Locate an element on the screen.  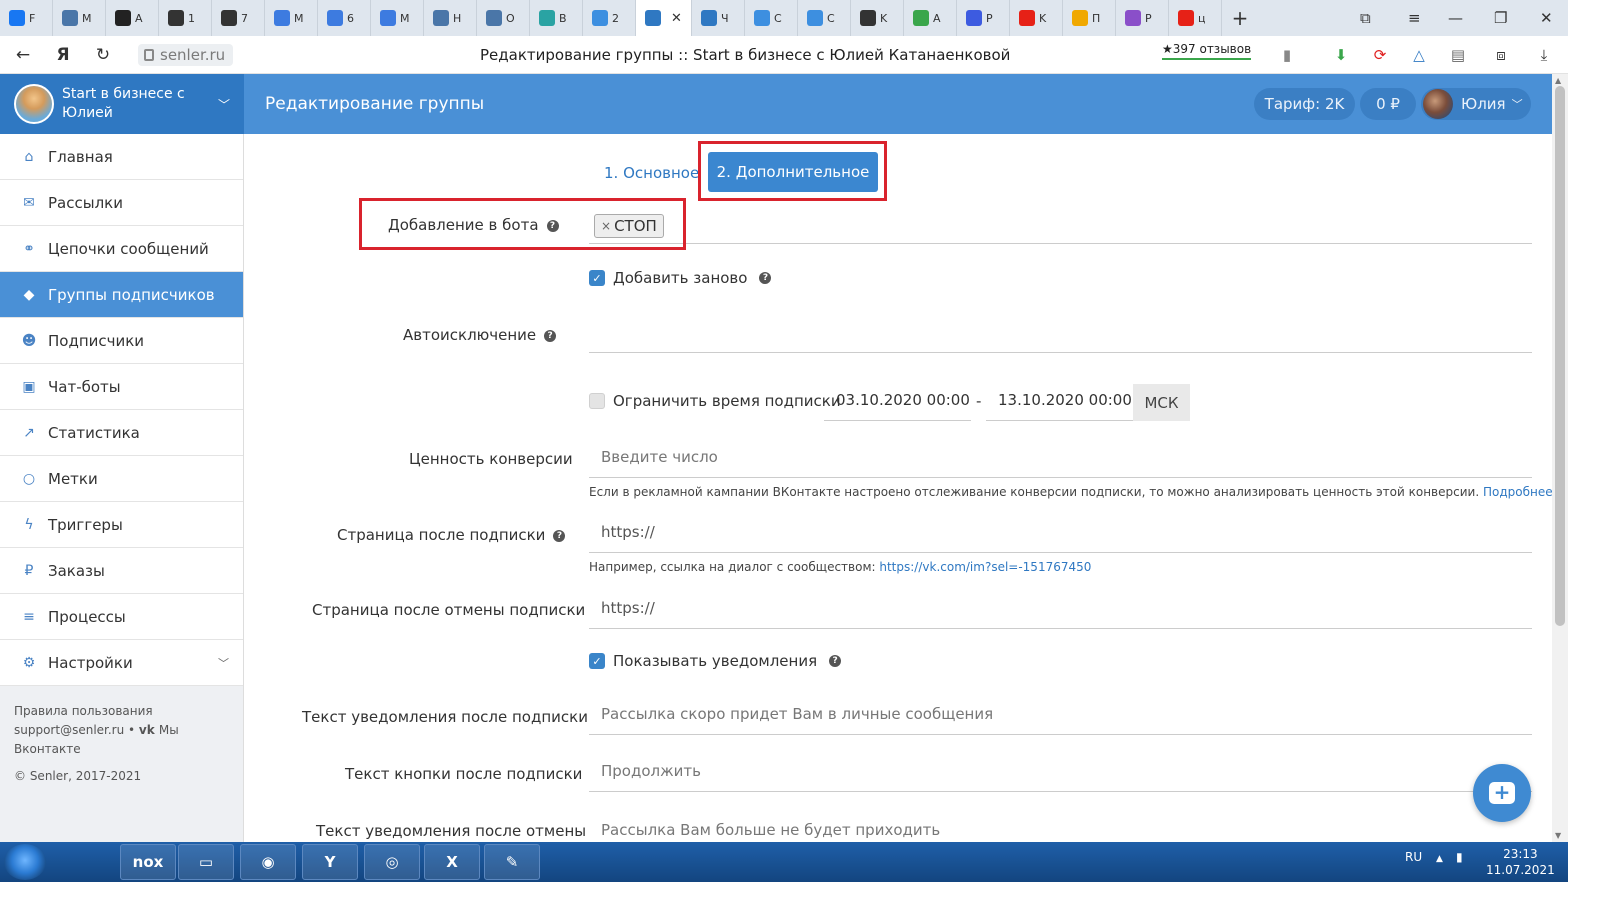
chat-button: + is located at coordinates (1502, 793).